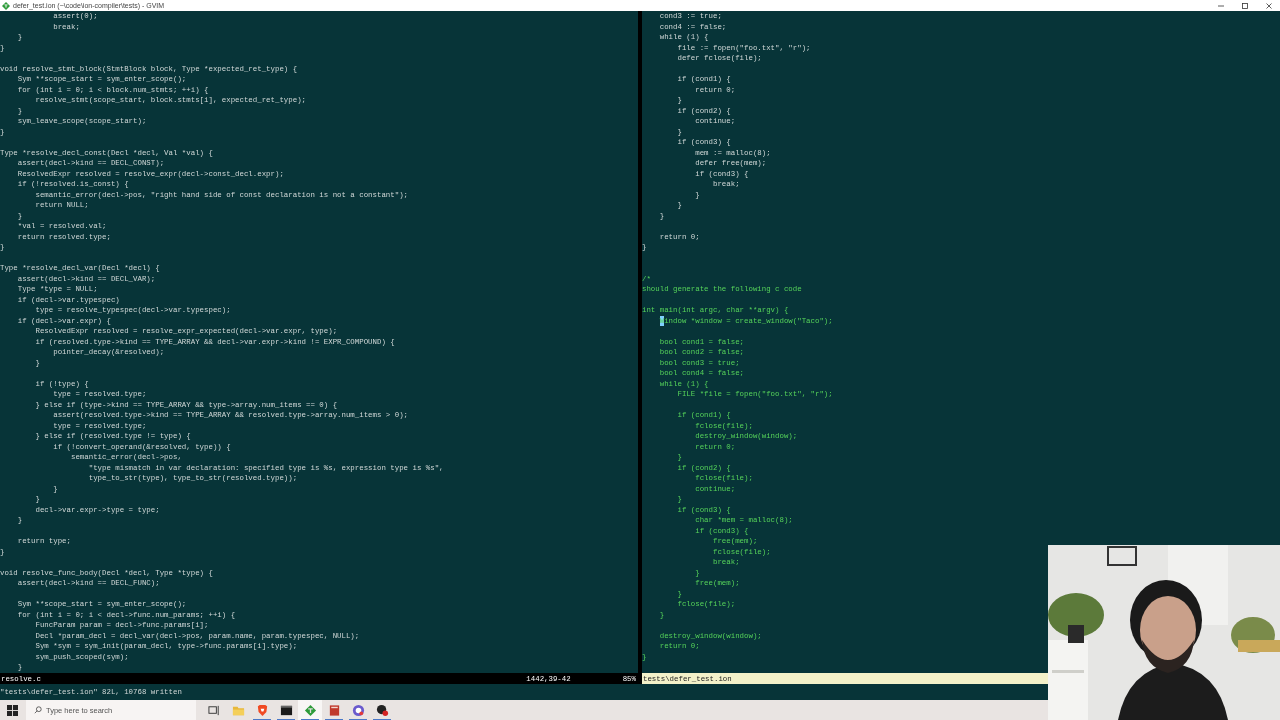  I want to click on book-icon, so click(334, 710).